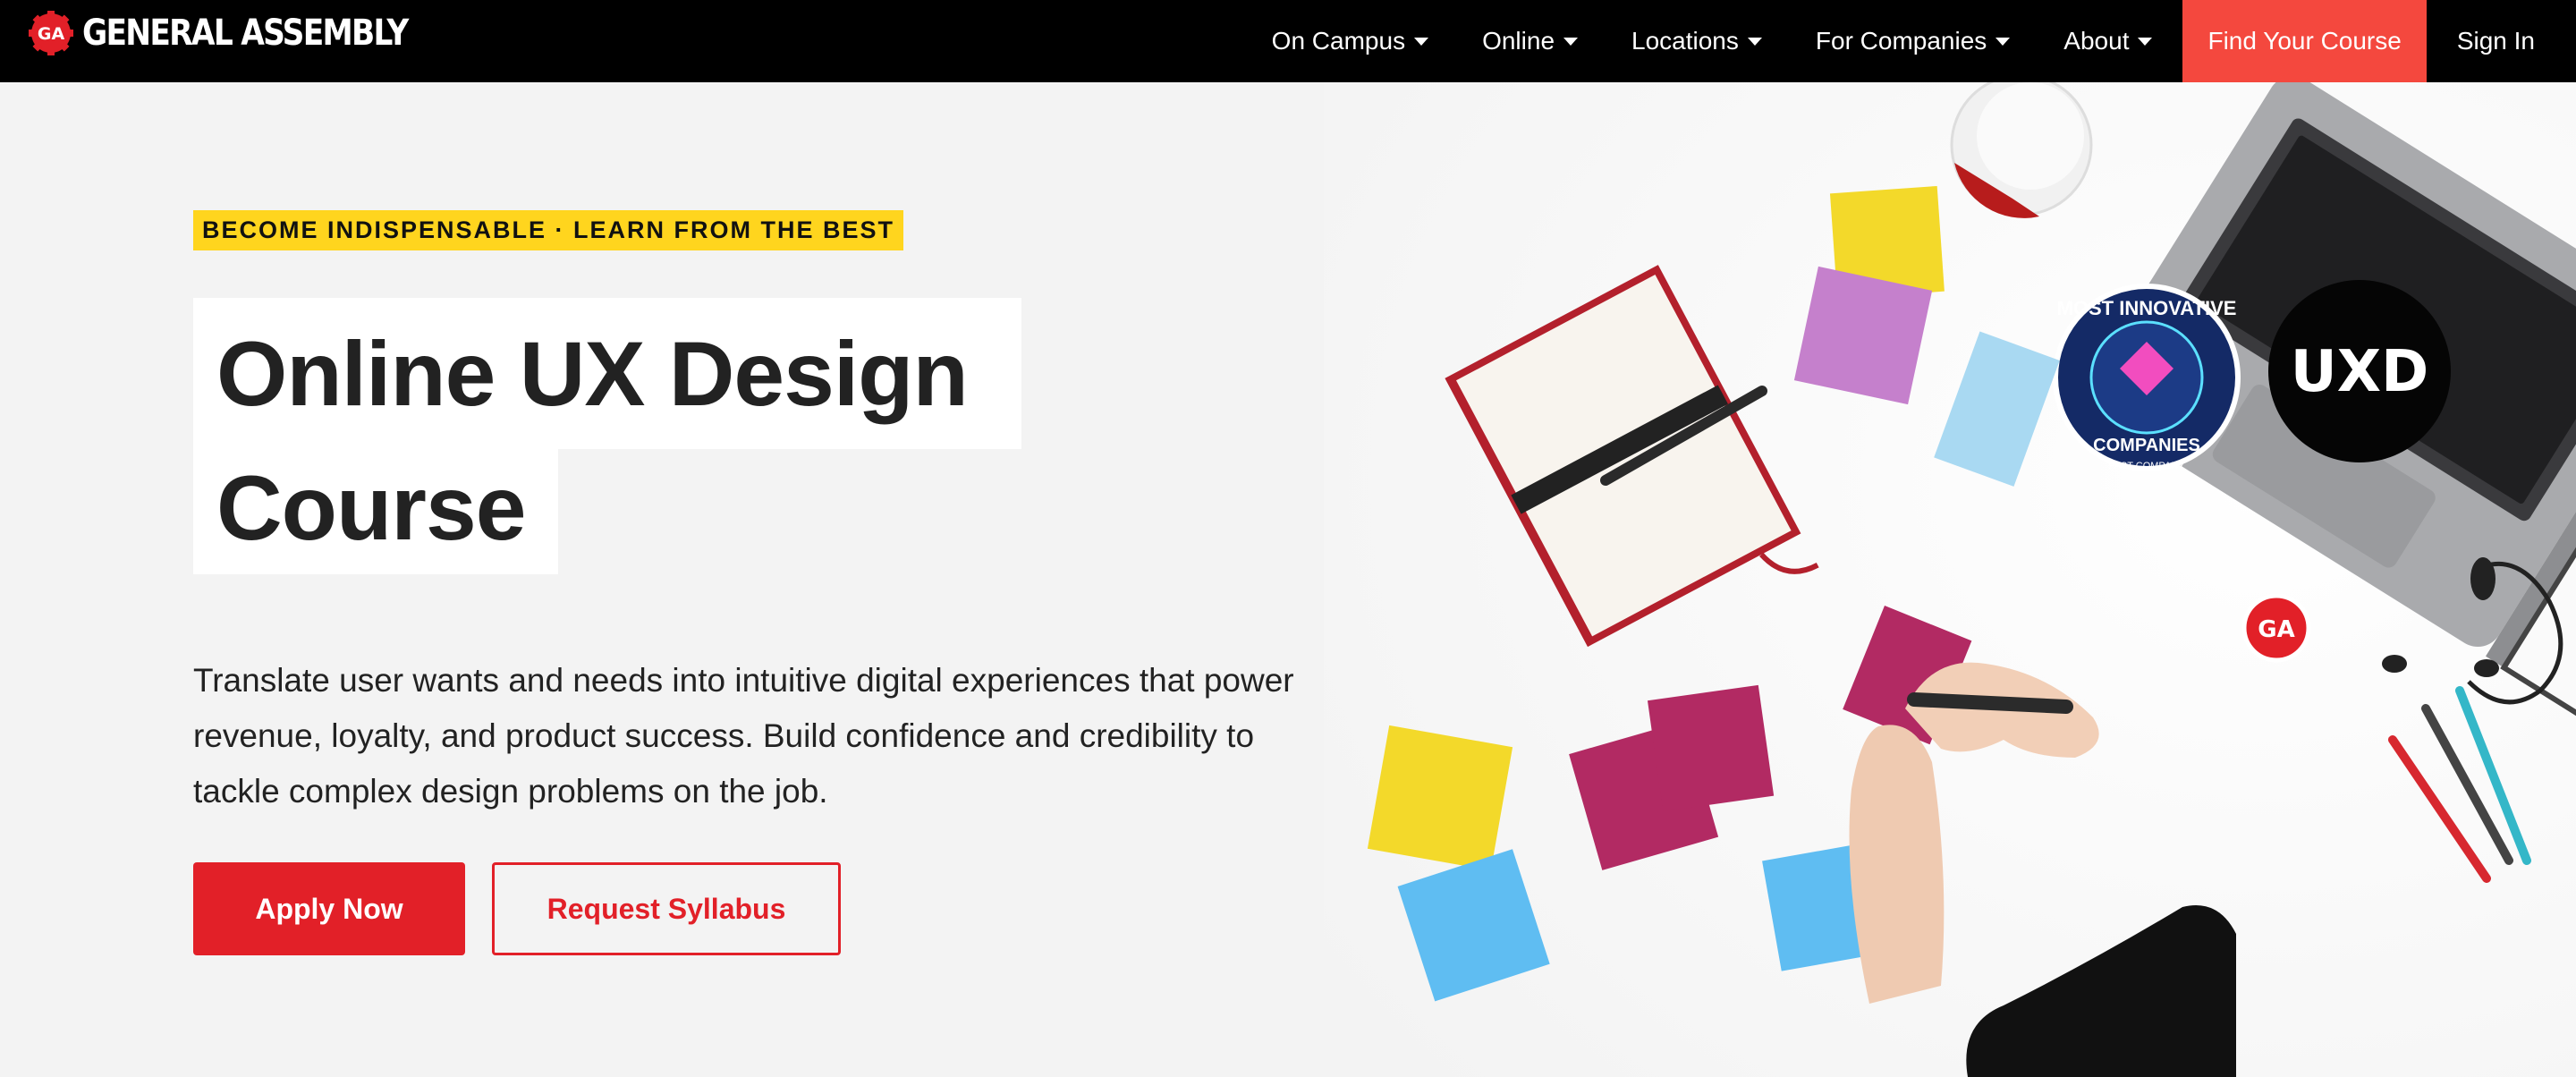 The height and width of the screenshot is (1077, 2576). I want to click on svg-text: FAST COMPANY, so click(2146, 466).